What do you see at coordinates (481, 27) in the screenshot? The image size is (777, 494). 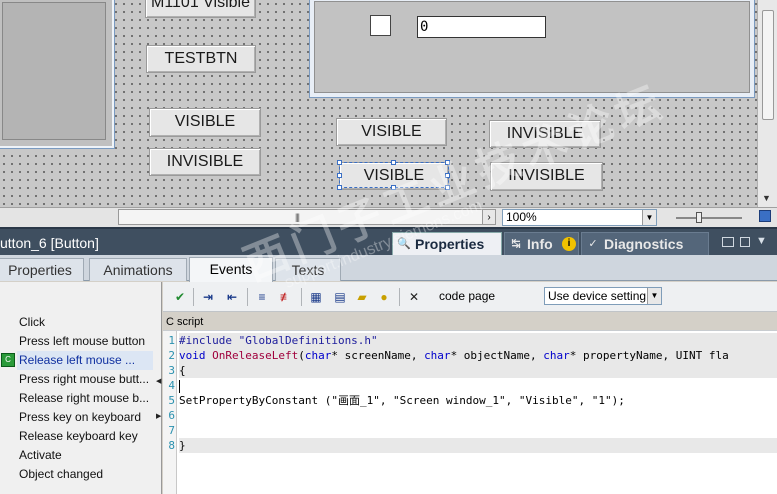 I see `io-field: 0` at bounding box center [481, 27].